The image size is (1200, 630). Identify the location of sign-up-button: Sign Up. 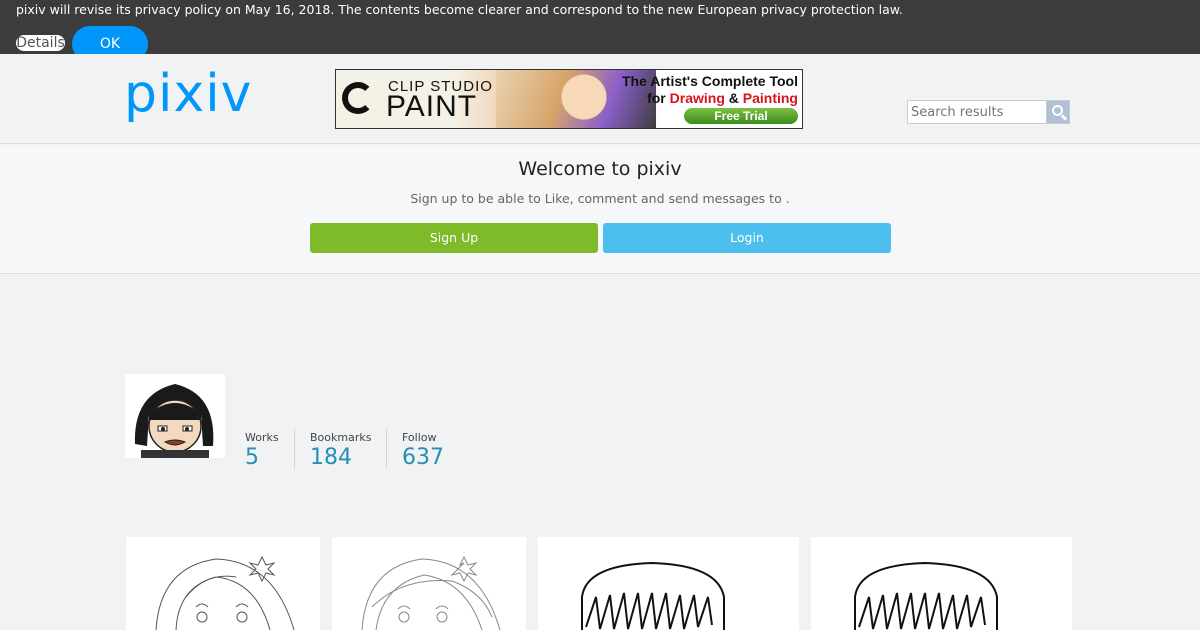
(454, 238).